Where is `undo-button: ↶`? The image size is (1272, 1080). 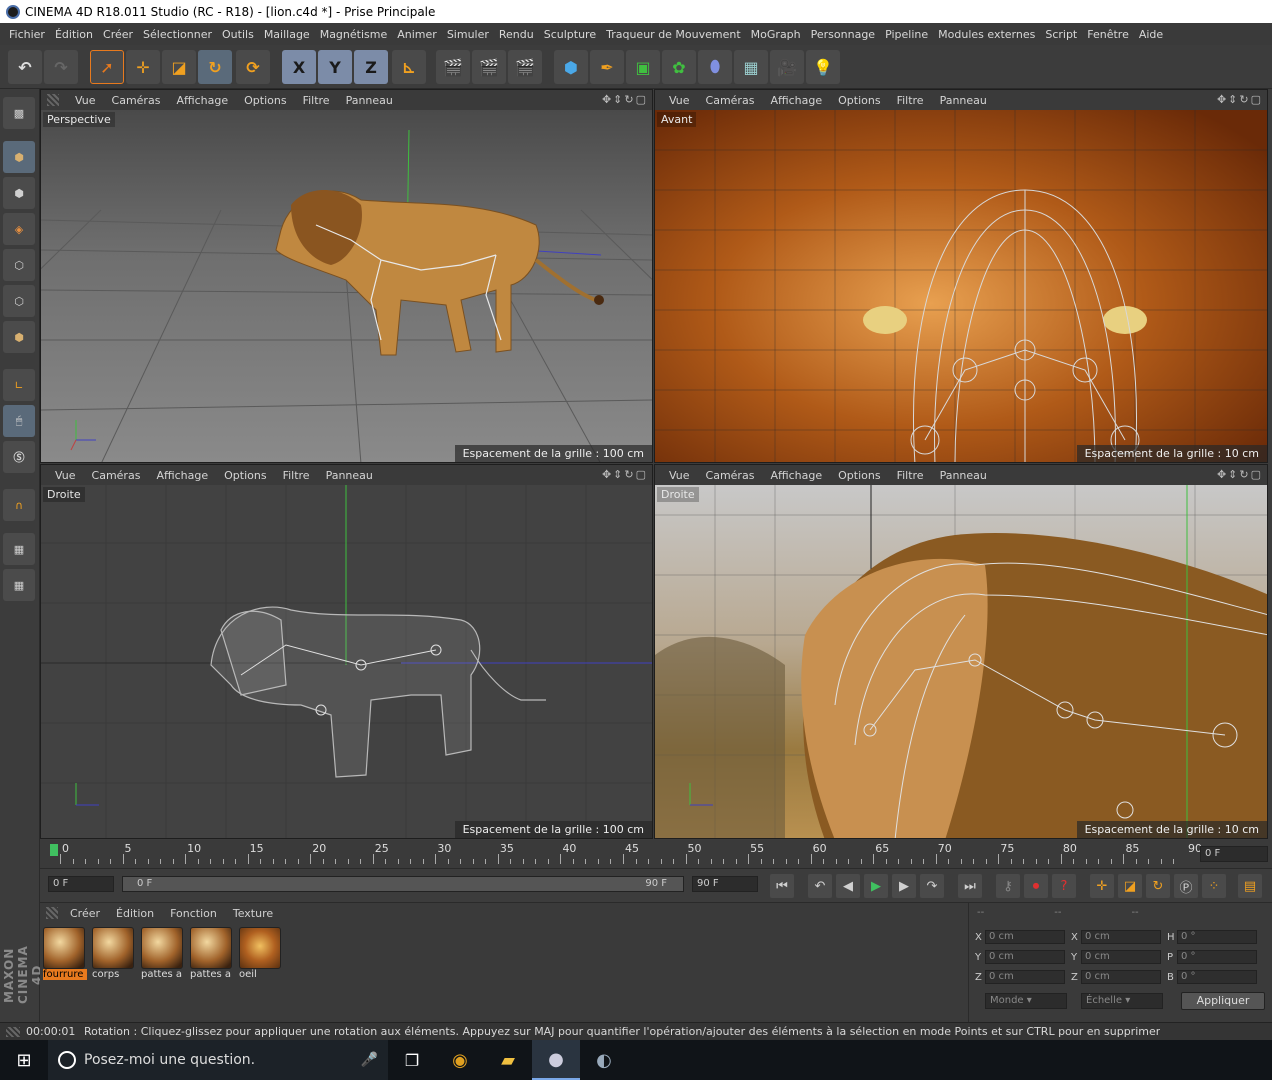
undo-button: ↶ is located at coordinates (25, 67).